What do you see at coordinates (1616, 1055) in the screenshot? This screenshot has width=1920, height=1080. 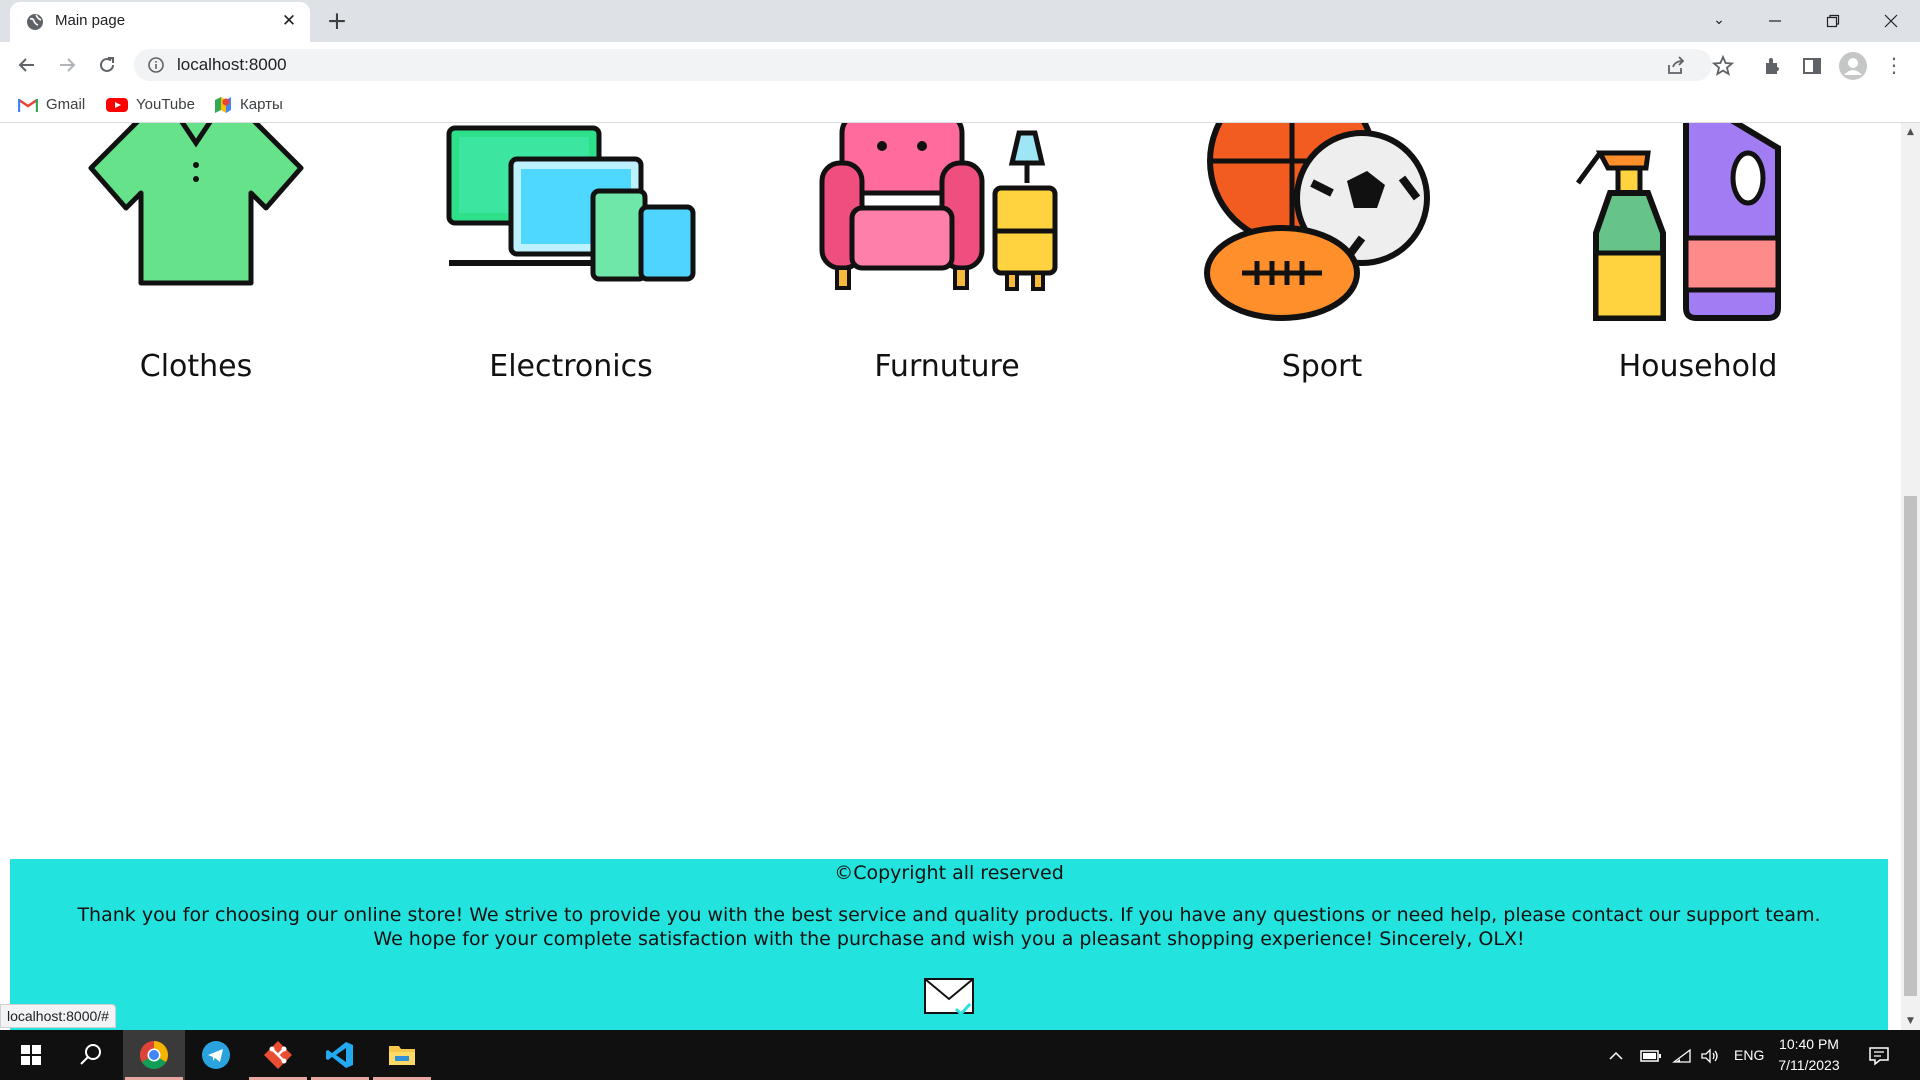 I see `show-hidden-icons-chevron-icon` at bounding box center [1616, 1055].